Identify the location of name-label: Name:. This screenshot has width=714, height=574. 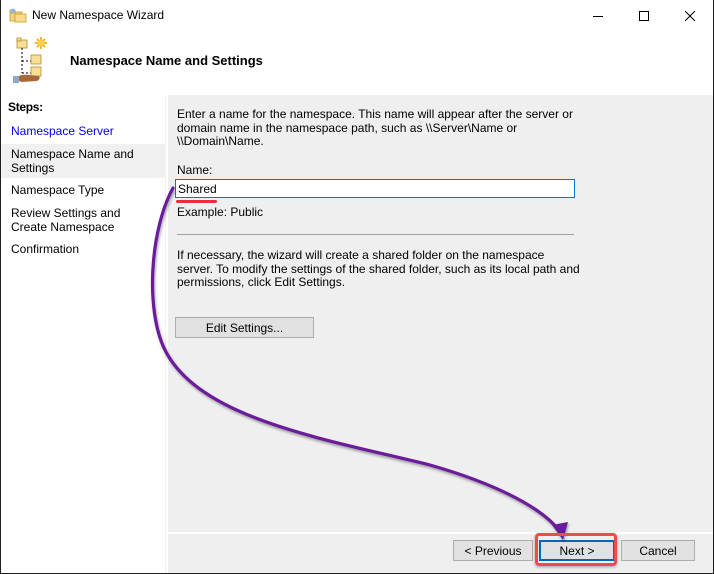
(195, 170).